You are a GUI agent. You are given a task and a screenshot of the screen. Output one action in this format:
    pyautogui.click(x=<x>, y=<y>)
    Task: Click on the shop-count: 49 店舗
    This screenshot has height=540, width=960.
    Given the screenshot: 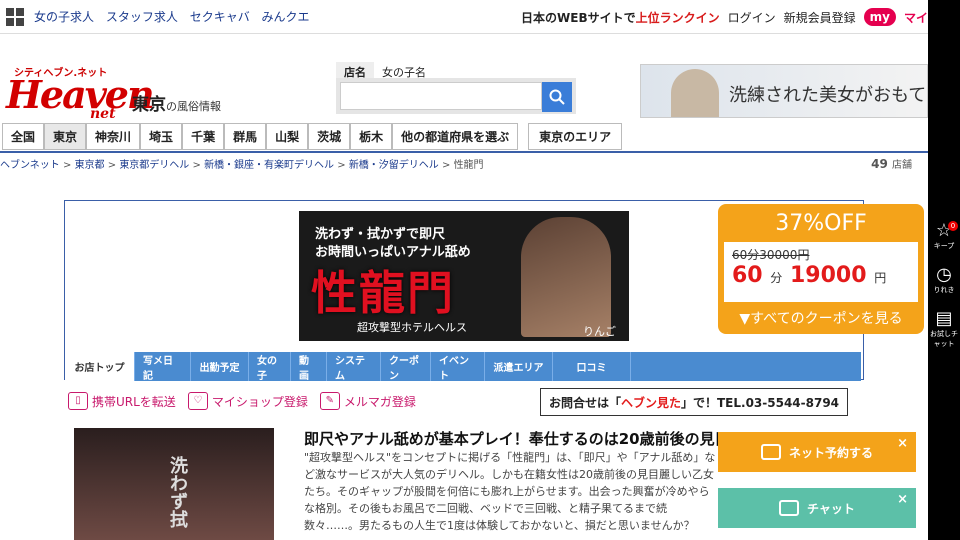 What is the action you would take?
    pyautogui.click(x=891, y=163)
    